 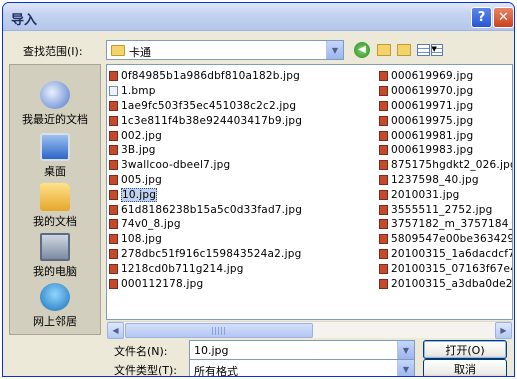 What do you see at coordinates (451, 253) in the screenshot?
I see `file-name: 20100315_1a6dacdcf73C` at bounding box center [451, 253].